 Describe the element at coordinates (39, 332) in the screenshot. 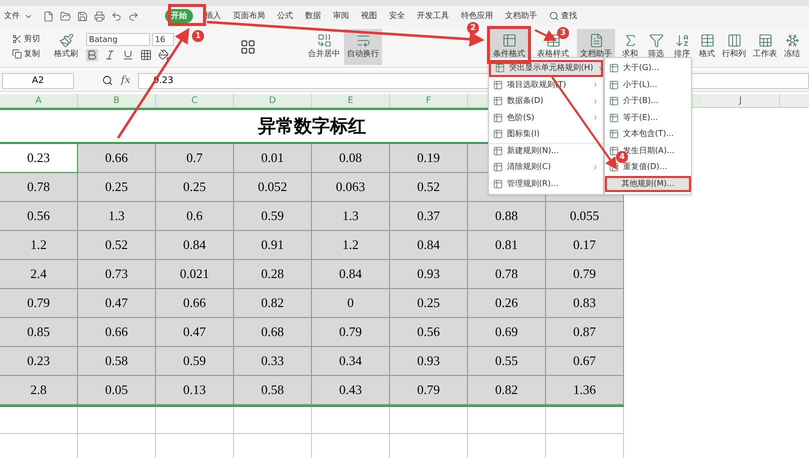

I see `table-cell: 0.85` at that location.